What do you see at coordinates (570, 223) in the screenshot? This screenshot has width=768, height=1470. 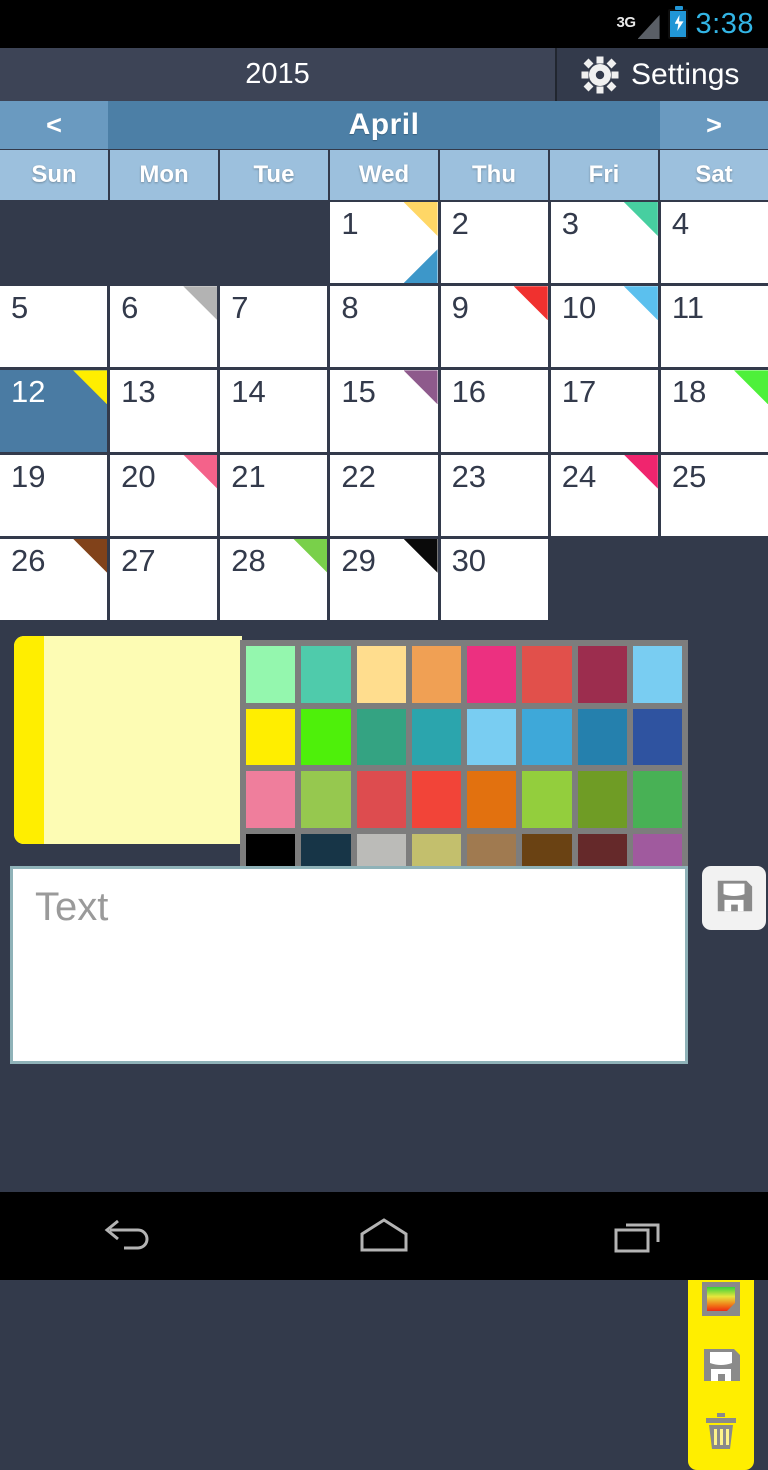 I see `day-number: 3` at bounding box center [570, 223].